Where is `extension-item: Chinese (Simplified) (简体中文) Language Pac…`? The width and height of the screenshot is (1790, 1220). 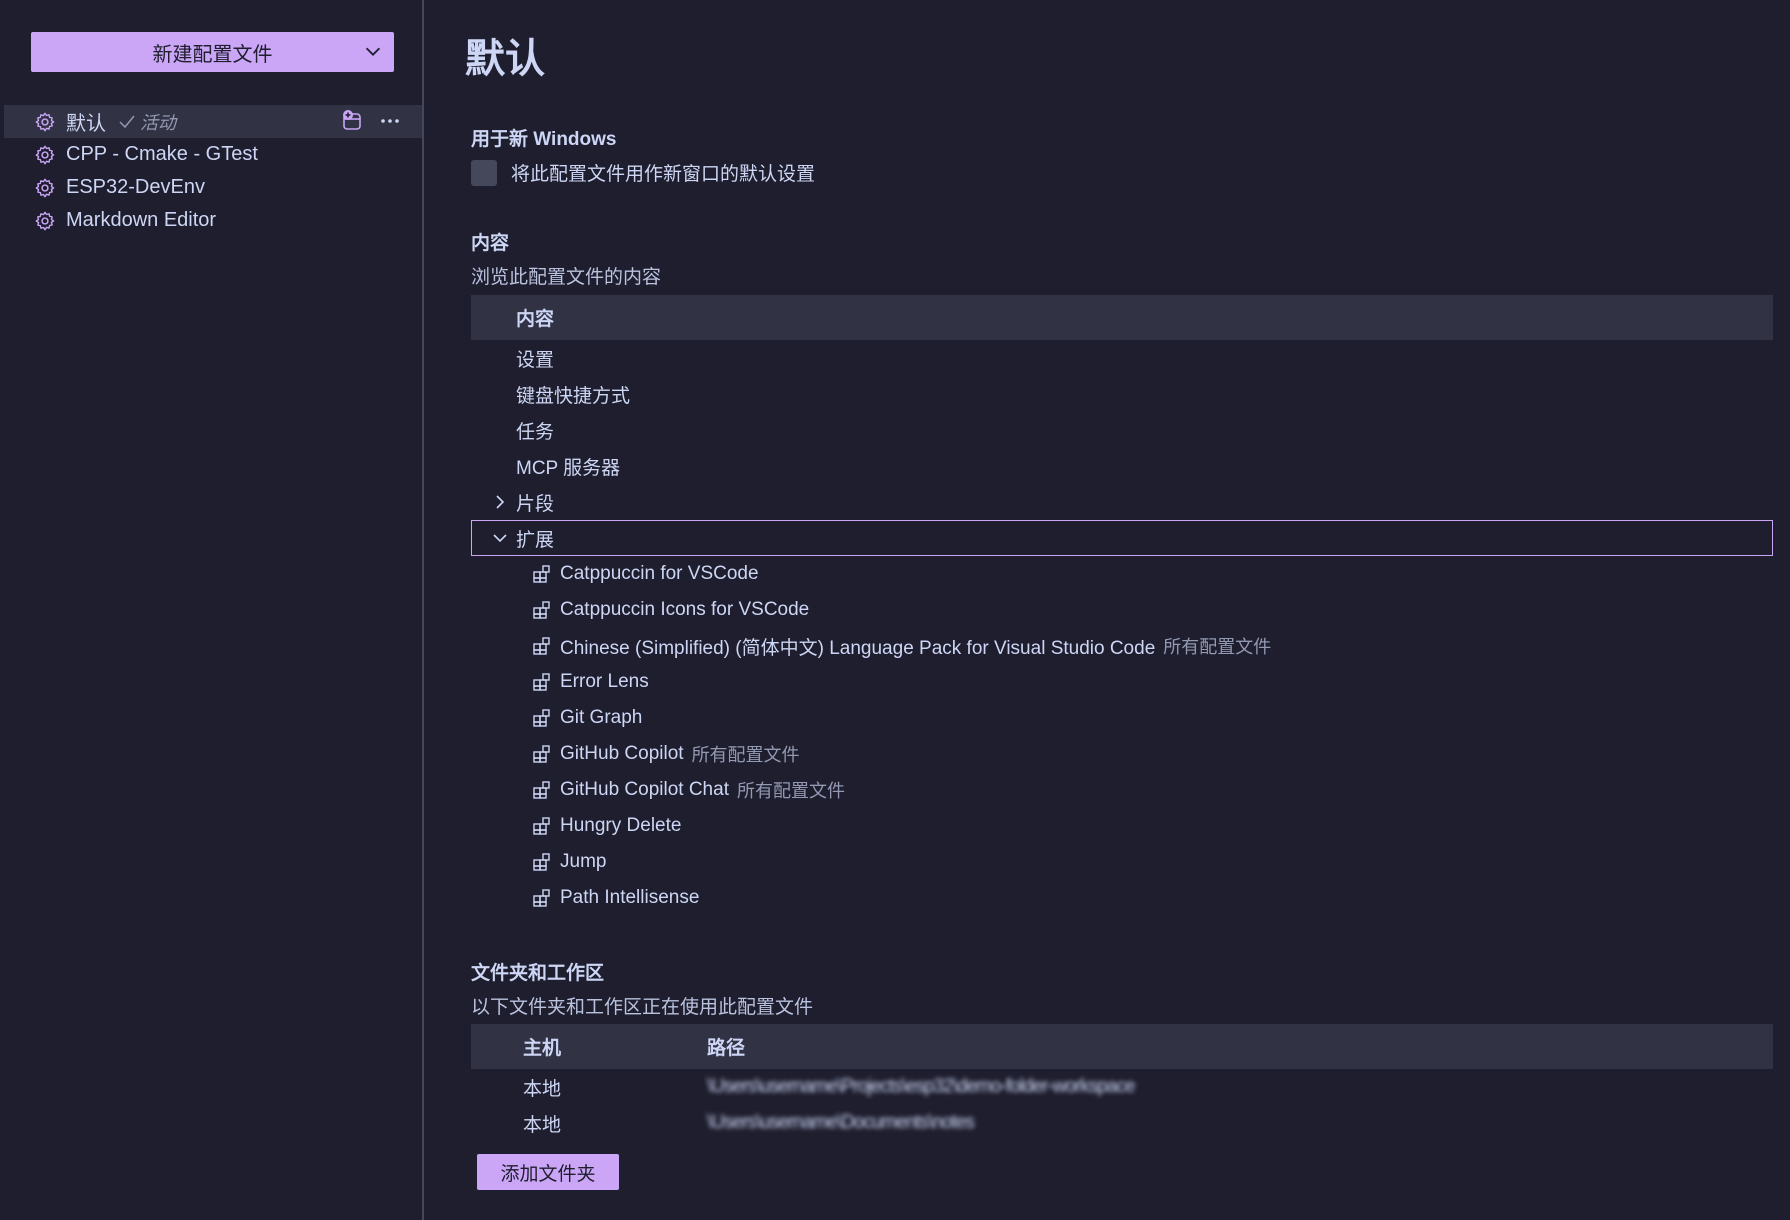
extension-item: Chinese (Simplified) (简体中文) Language Pac… is located at coordinates (1122, 646).